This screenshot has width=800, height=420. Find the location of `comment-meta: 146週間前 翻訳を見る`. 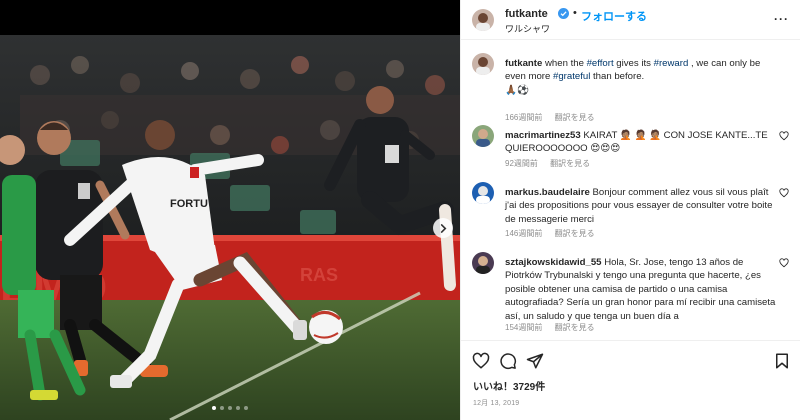

comment-meta: 146週間前 翻訳を見る is located at coordinates (555, 233).